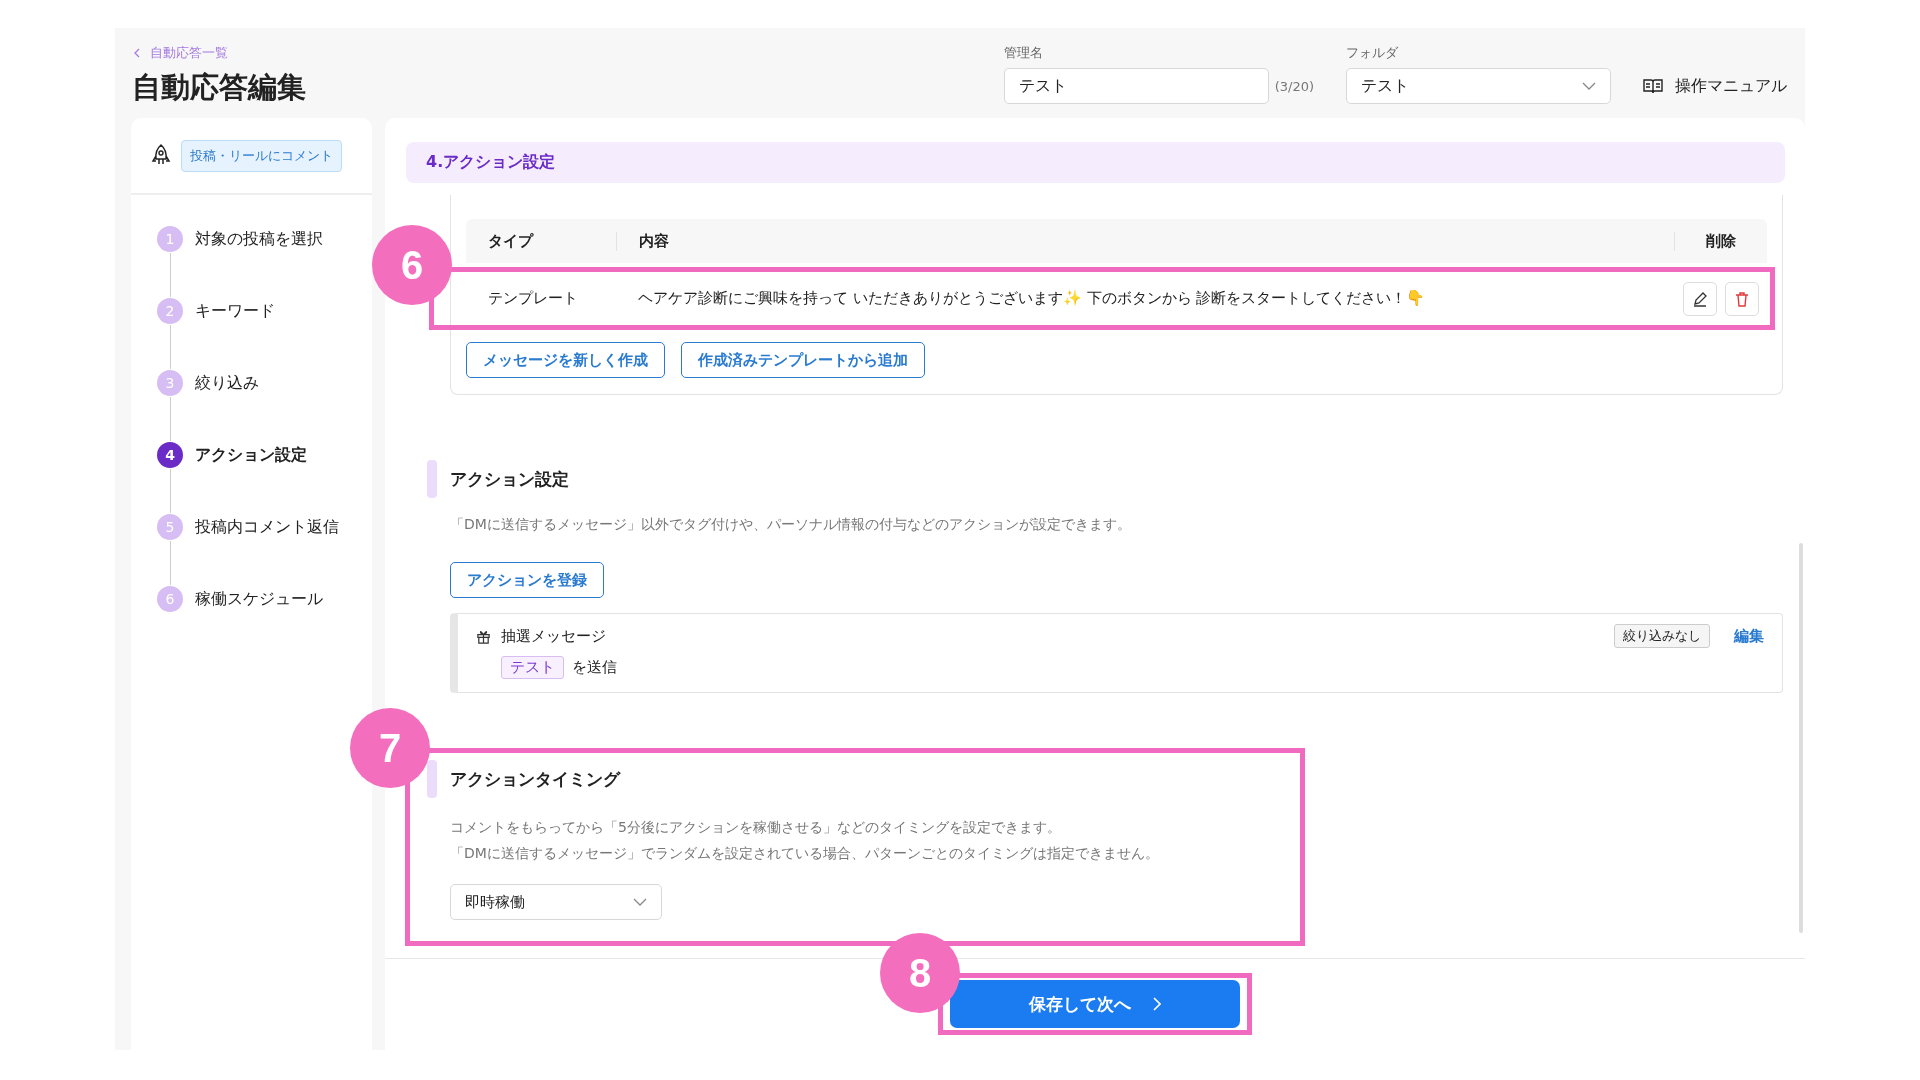 The width and height of the screenshot is (1920, 1080). Describe the element at coordinates (509, 479) in the screenshot. I see `section-heading: アクション設定` at that location.